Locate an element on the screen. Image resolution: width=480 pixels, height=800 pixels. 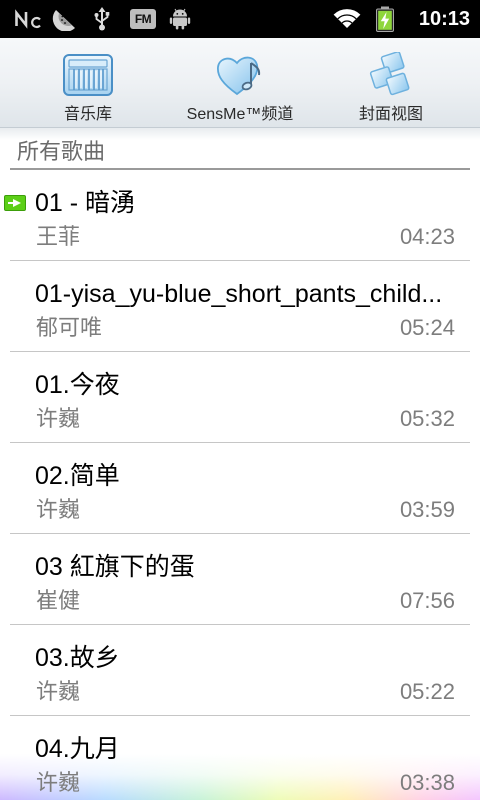
song-duration: 05:32 is located at coordinates (427, 418).